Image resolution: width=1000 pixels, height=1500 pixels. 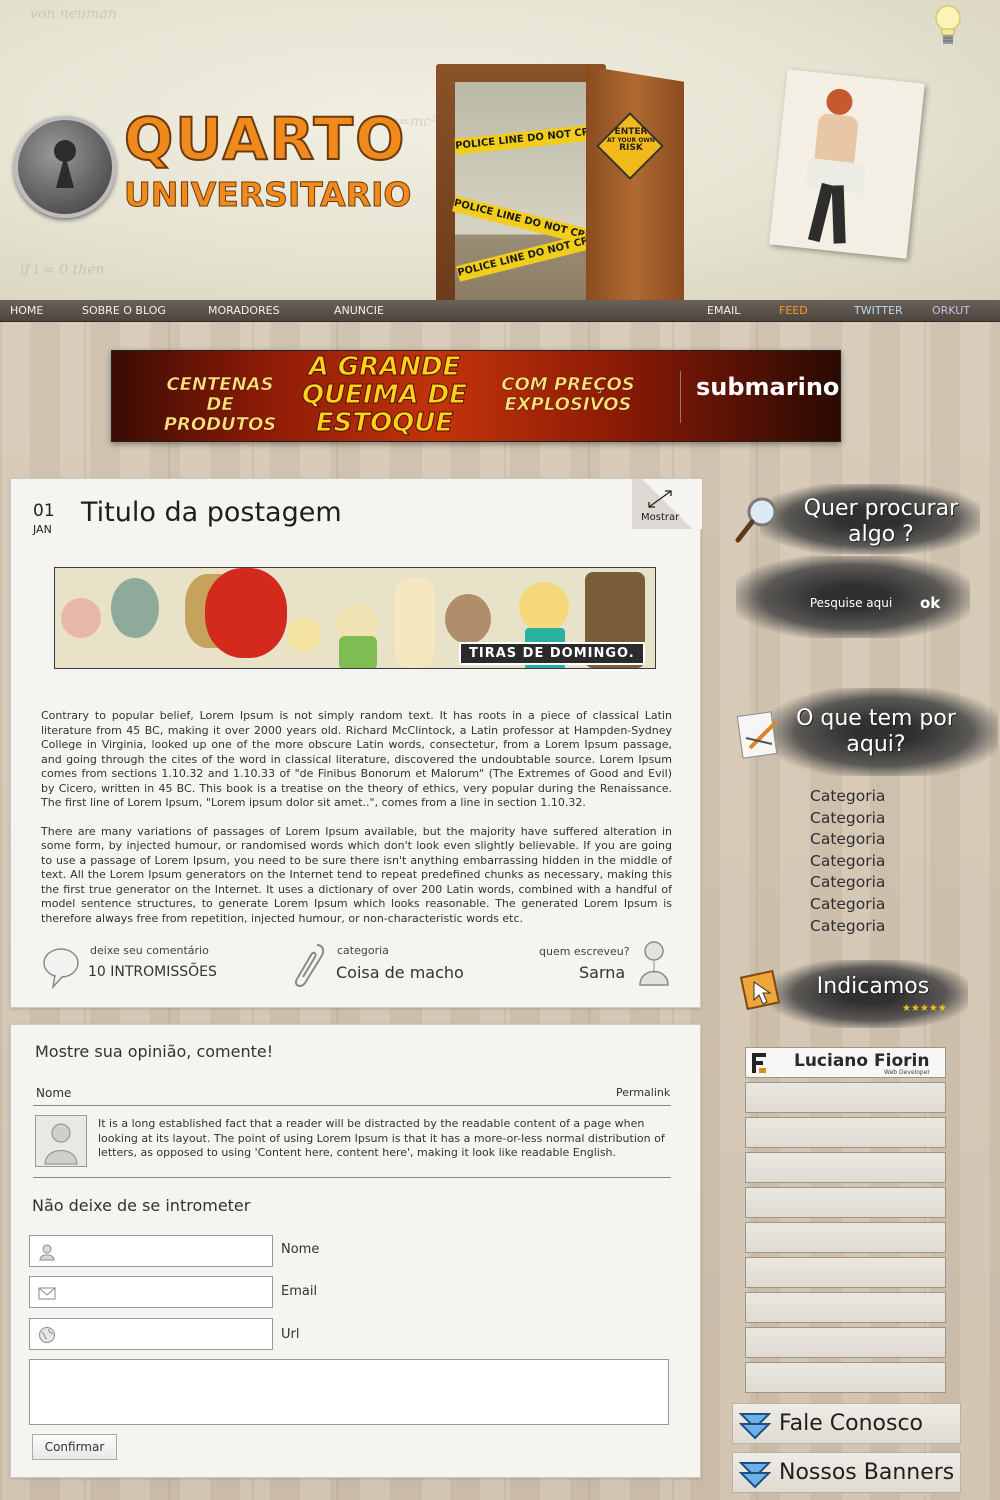 I want to click on luciano-logo-icon, so click(x=759, y=1063).